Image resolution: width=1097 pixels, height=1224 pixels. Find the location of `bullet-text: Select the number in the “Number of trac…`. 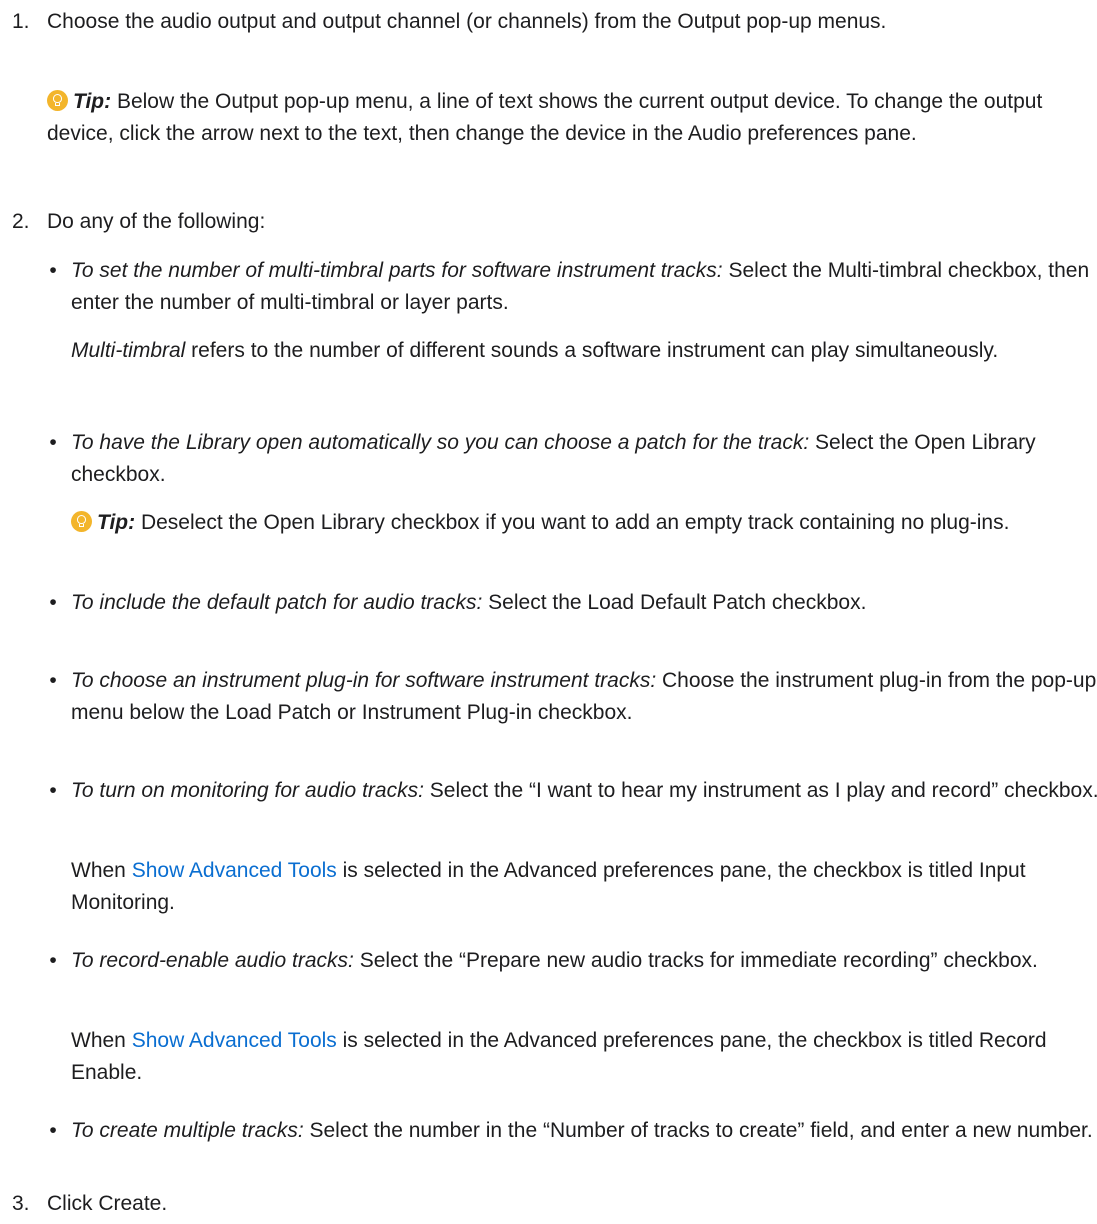

bullet-text: Select the number in the “Number of trac… is located at coordinates (698, 1130).